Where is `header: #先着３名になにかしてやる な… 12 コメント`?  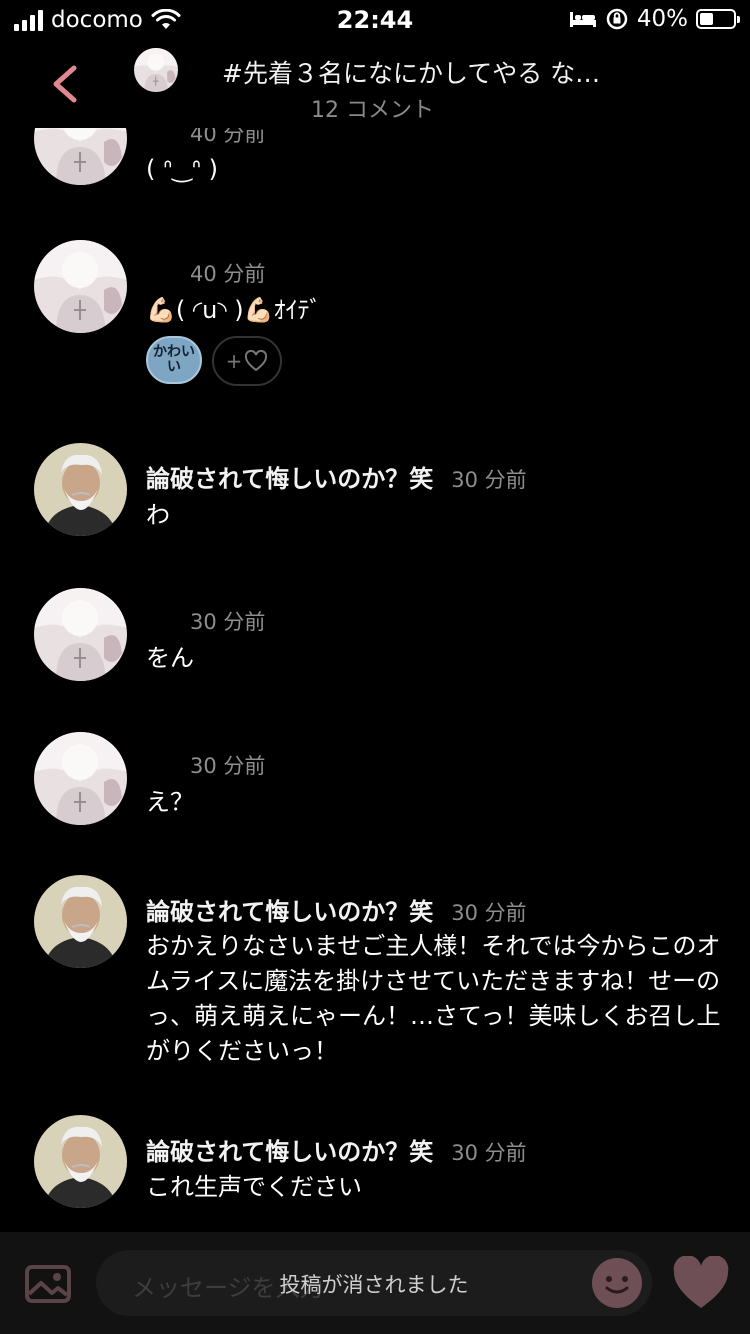 header: #先着３名になにかしてやる な… 12 コメント is located at coordinates (375, 84).